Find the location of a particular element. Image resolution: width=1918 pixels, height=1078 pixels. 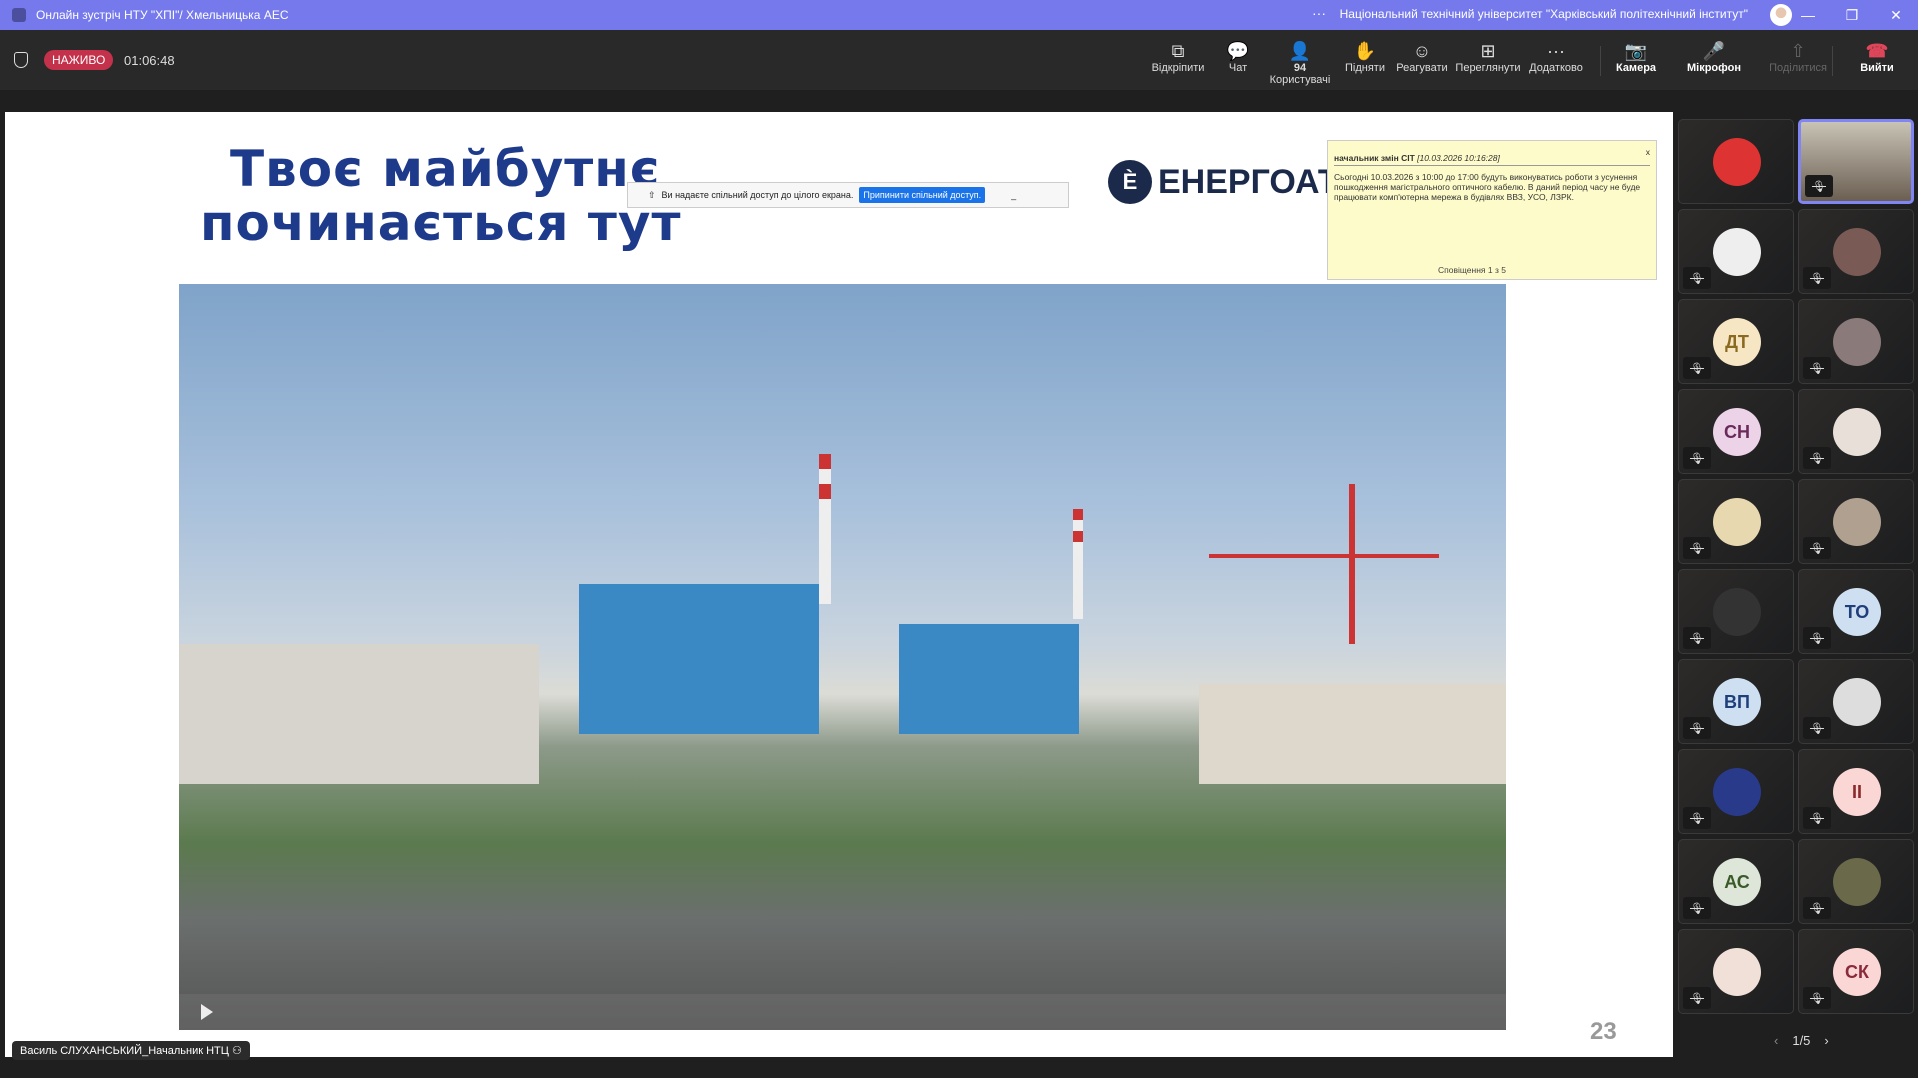

toolbar-button-4: ☺ Реагувати is located at coordinates (1421, 57).